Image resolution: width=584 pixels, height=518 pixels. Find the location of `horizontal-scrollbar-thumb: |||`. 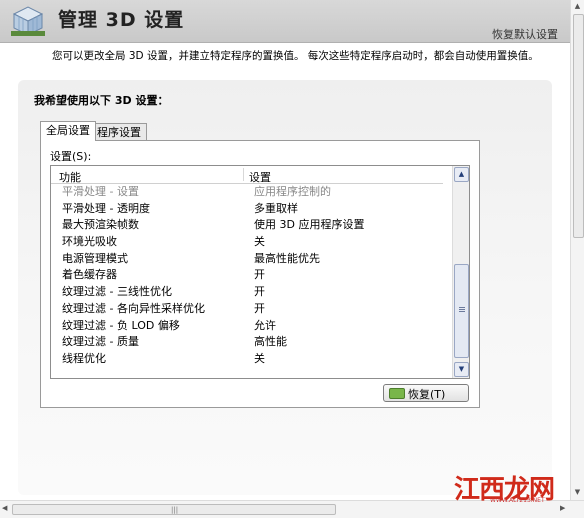

horizontal-scrollbar-thumb: ||| is located at coordinates (174, 509).